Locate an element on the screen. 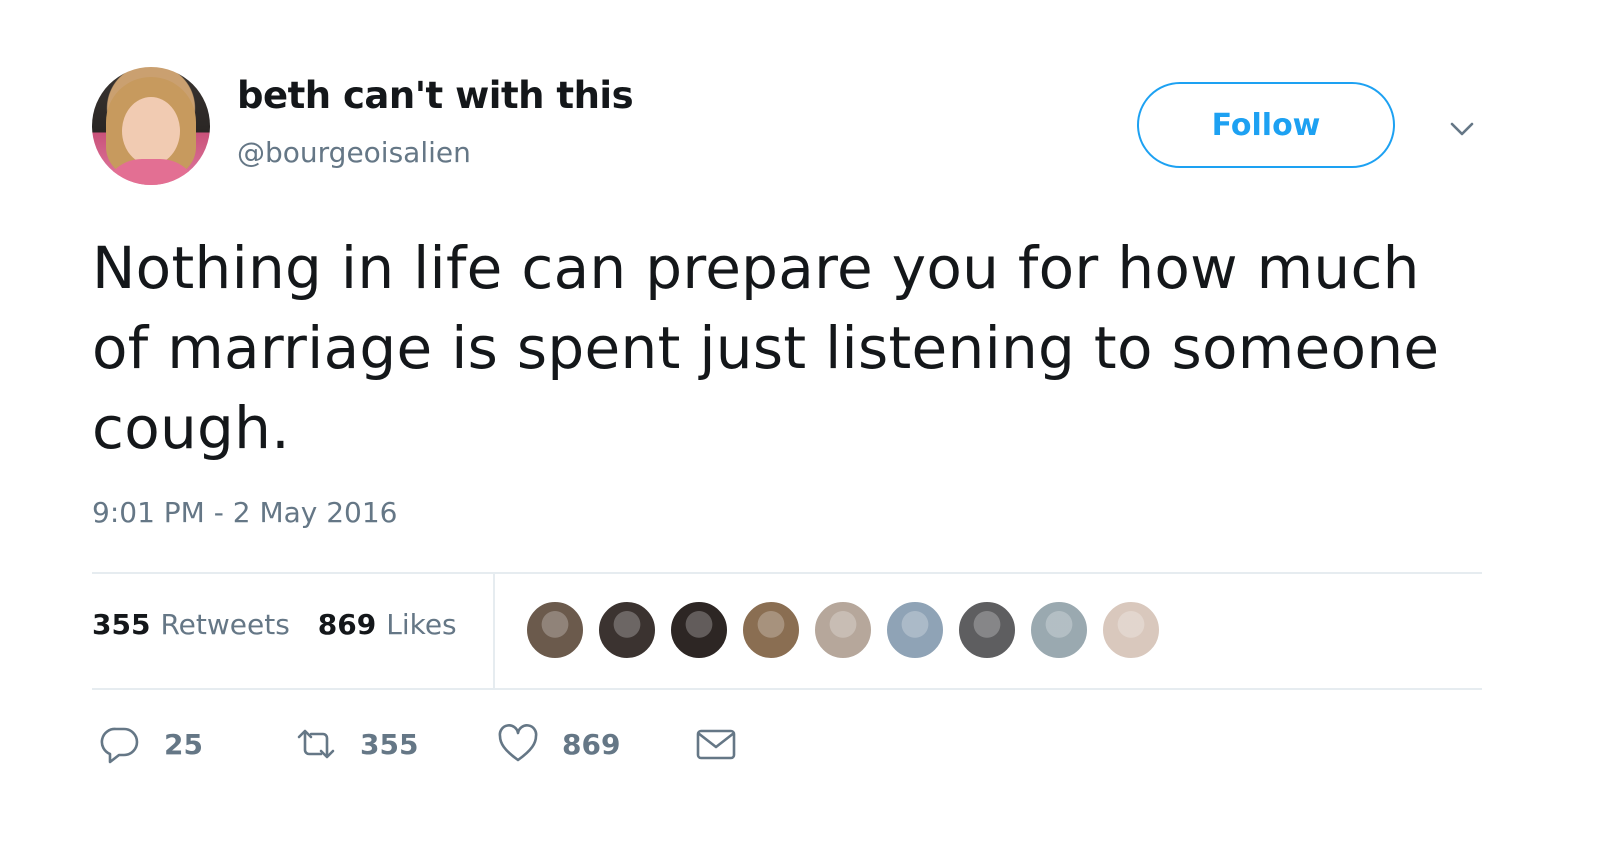 This screenshot has height=851, width=1600. retweet-icon is located at coordinates (316, 744).